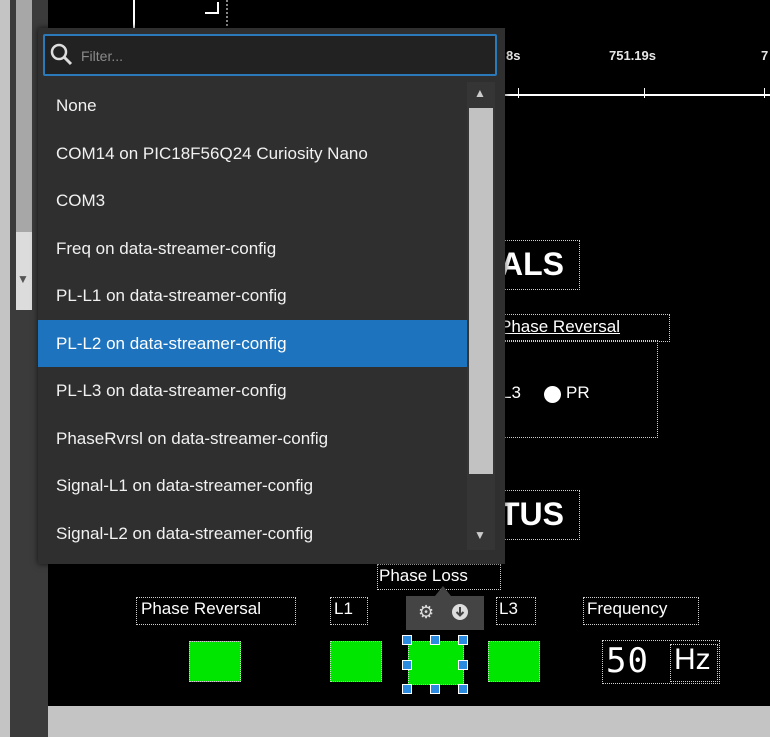 The width and height of the screenshot is (770, 737). I want to click on element-toolbar: ⚙, so click(445, 613).